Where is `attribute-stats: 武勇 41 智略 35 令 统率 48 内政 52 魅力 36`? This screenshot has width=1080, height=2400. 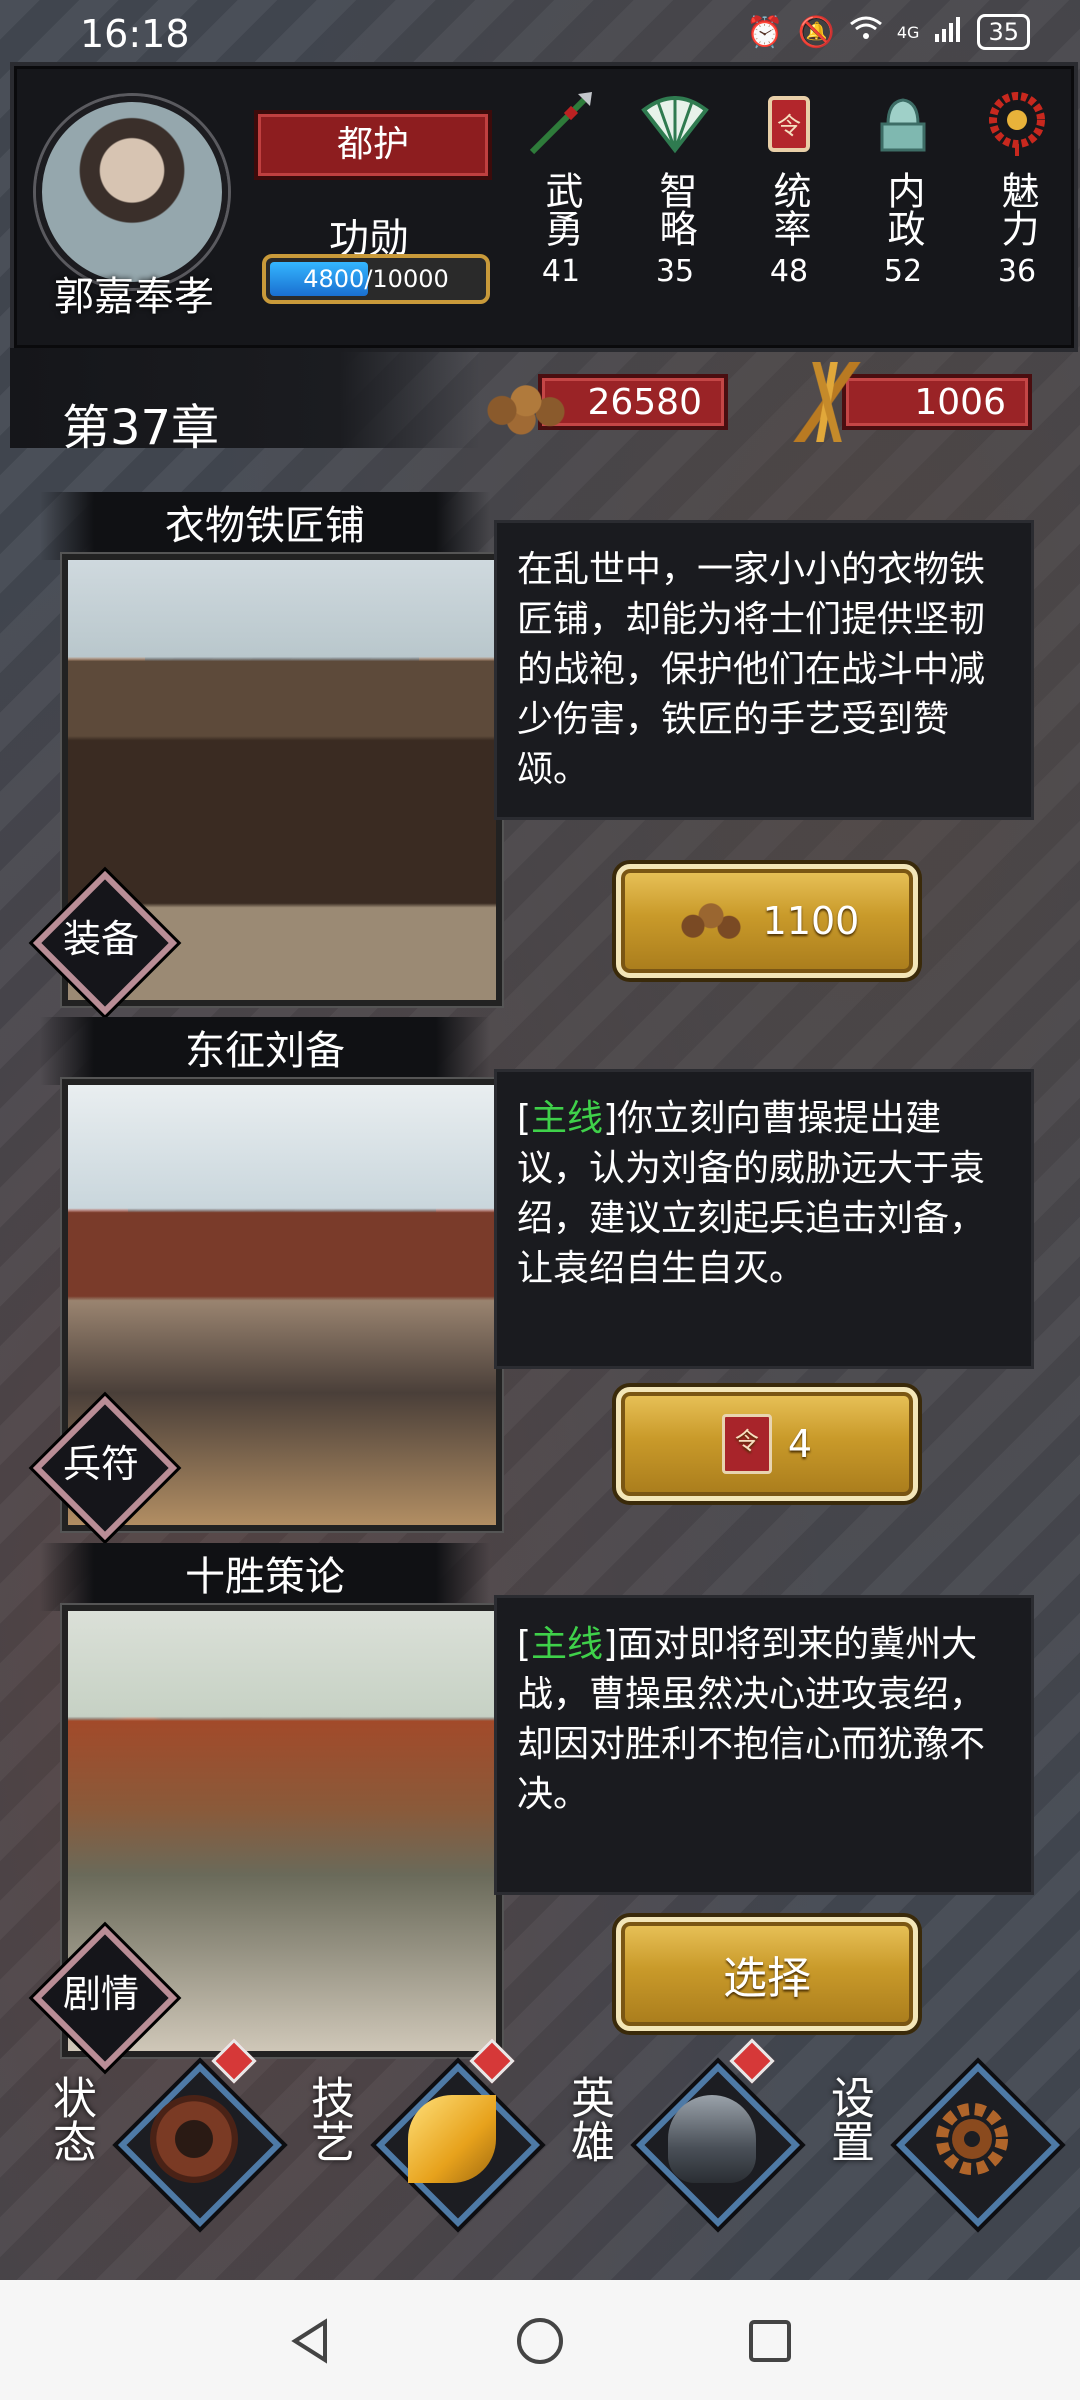
attribute-stats: 武勇 41 智略 35 令 统率 48 内政 52 魅力 36 is located at coordinates (789, 207).